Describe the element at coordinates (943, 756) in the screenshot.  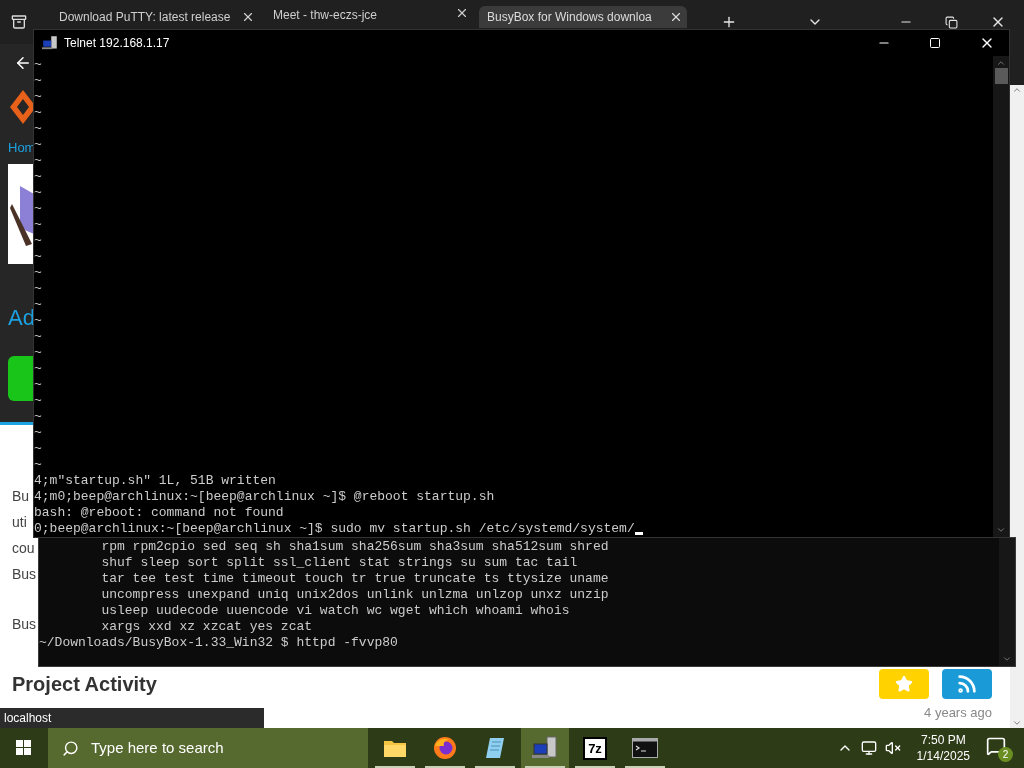
I see `clock-date: 1/14/2025` at that location.